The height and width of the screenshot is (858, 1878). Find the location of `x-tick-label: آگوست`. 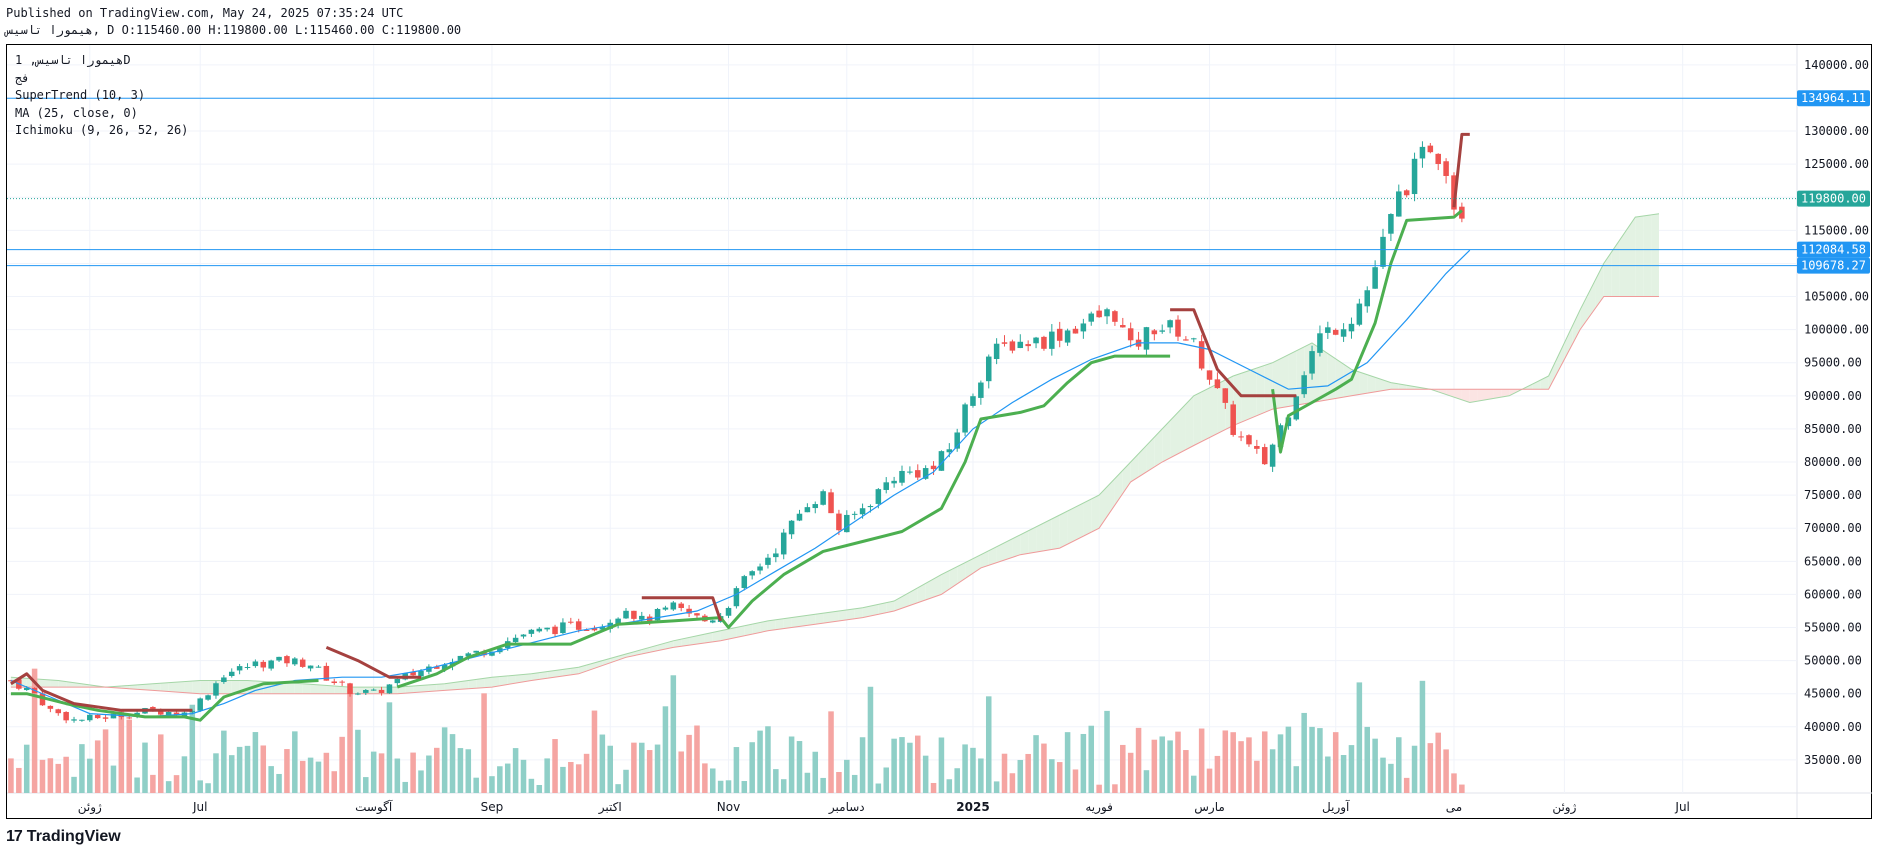

x-tick-label: آگوست is located at coordinates (374, 807).